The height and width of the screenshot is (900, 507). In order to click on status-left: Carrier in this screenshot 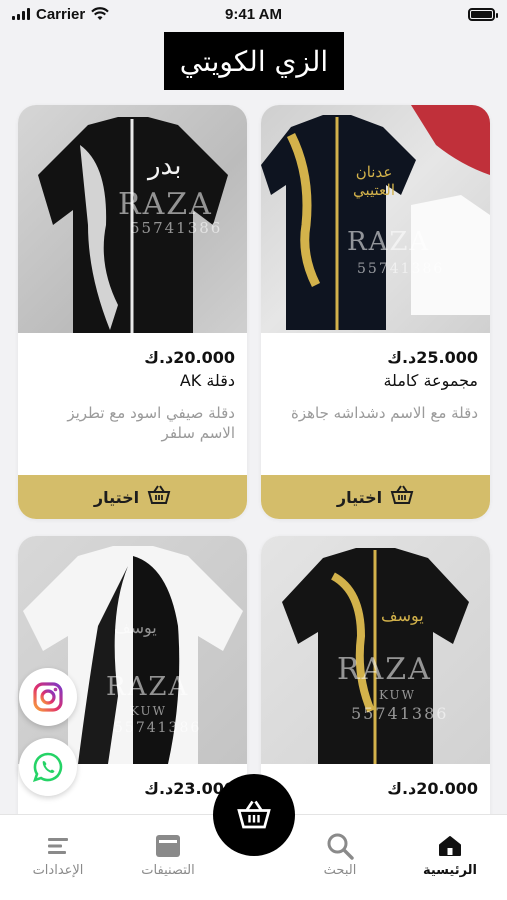, I will do `click(60, 14)`.